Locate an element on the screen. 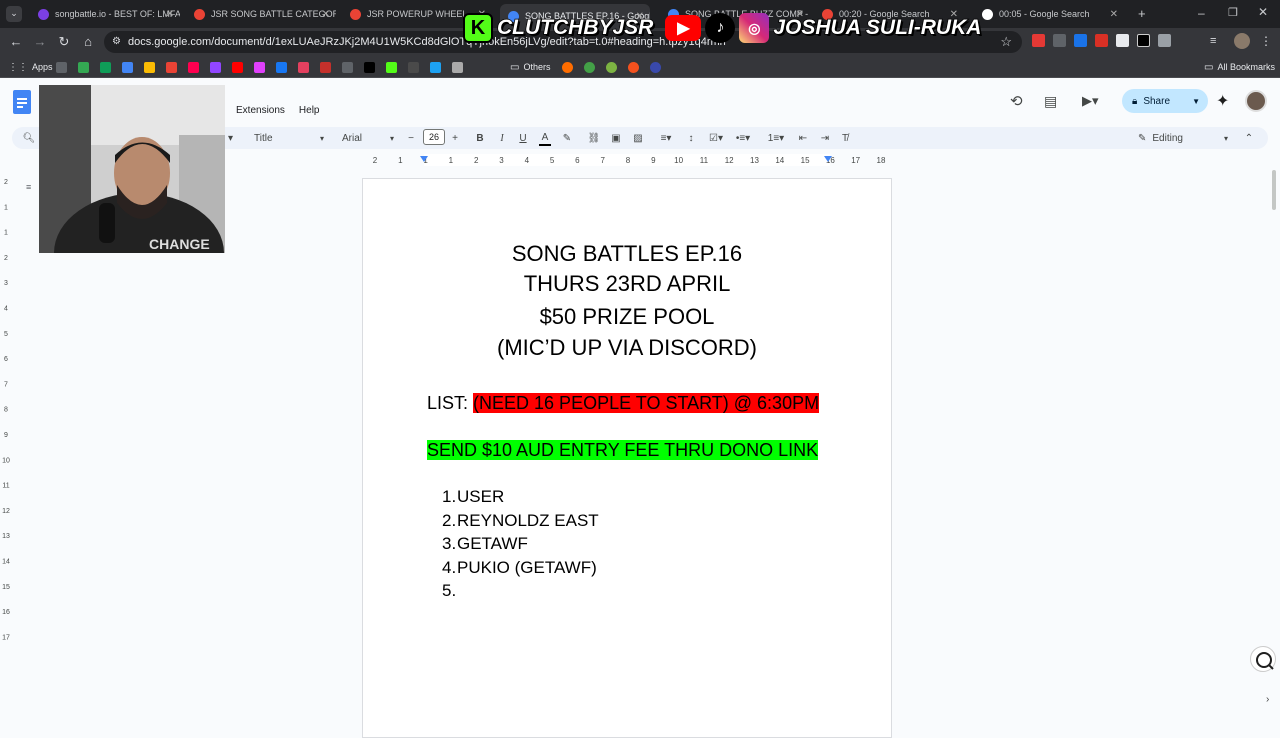 The height and width of the screenshot is (738, 1280). increase-indent-icon: ⇥ is located at coordinates (825, 138).